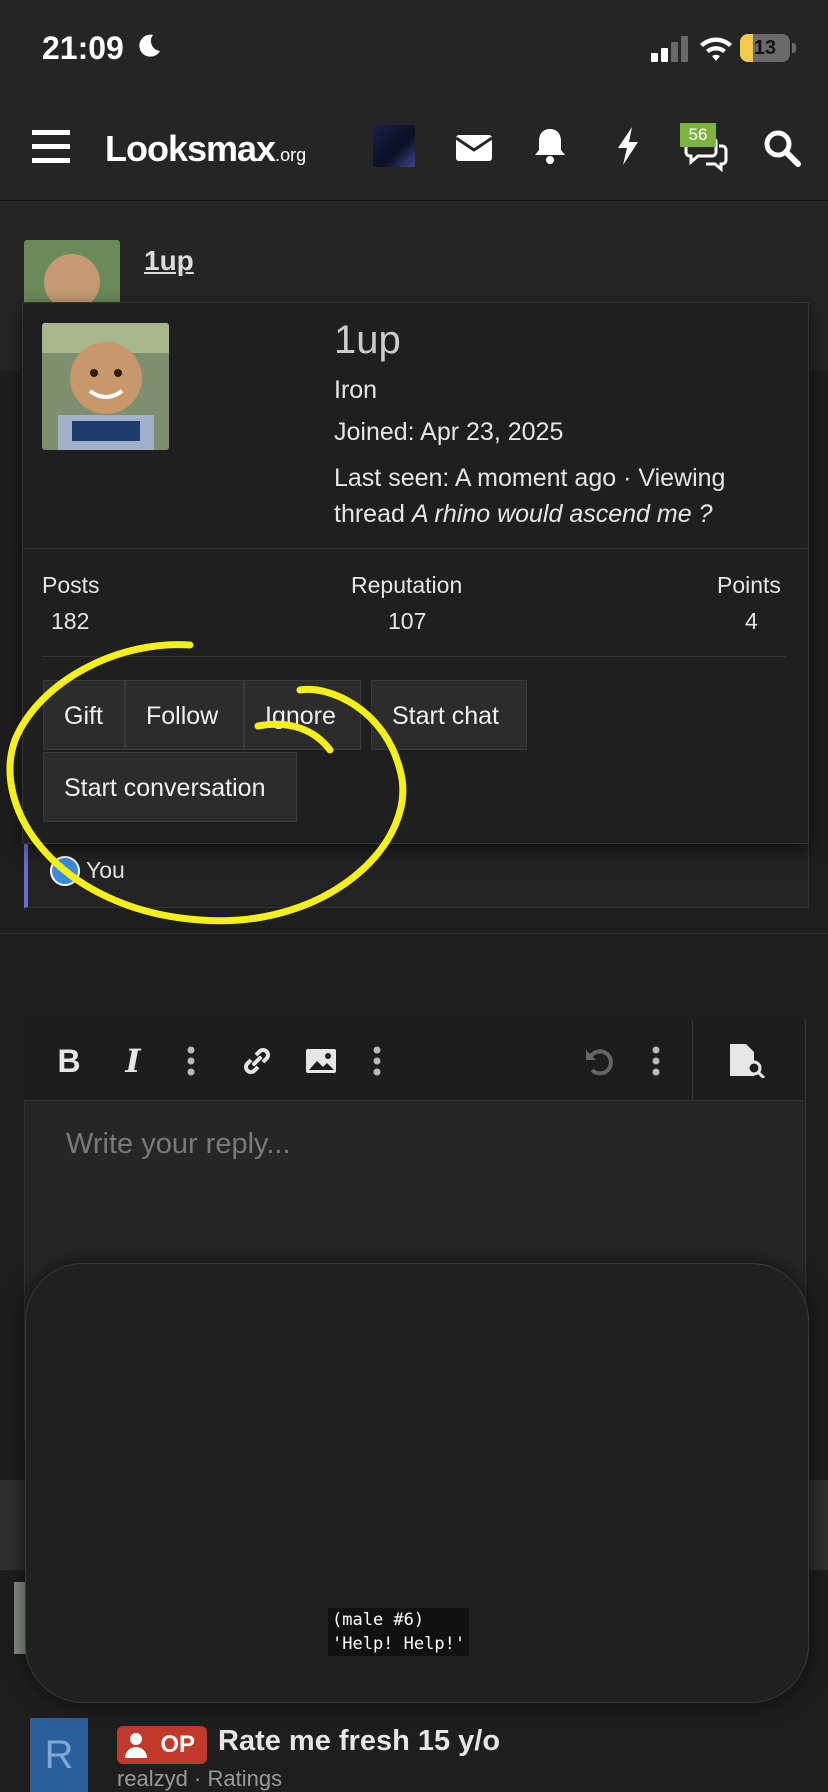 The image size is (828, 1792). What do you see at coordinates (782, 148) in the screenshot?
I see `search-icon` at bounding box center [782, 148].